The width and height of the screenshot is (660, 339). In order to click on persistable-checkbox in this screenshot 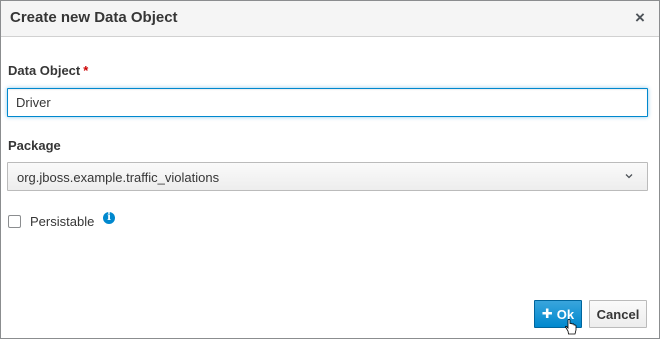, I will do `click(14, 221)`.